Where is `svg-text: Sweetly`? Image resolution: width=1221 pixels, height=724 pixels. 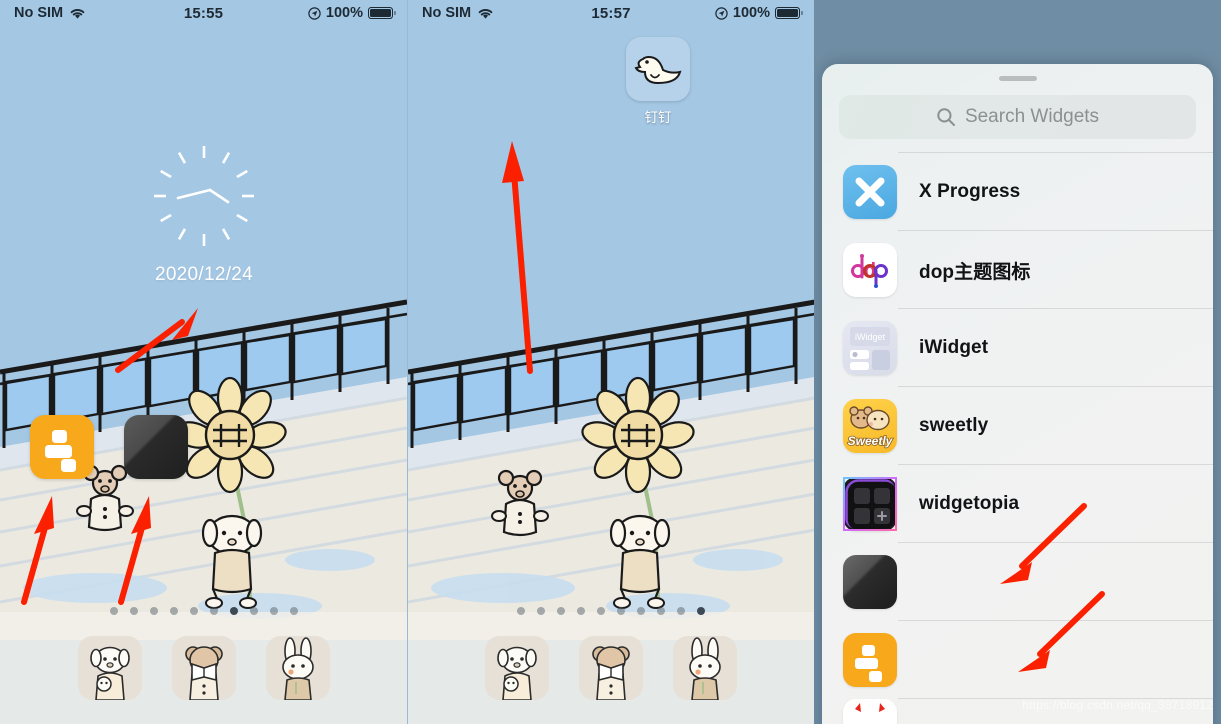 svg-text: Sweetly is located at coordinates (871, 441).